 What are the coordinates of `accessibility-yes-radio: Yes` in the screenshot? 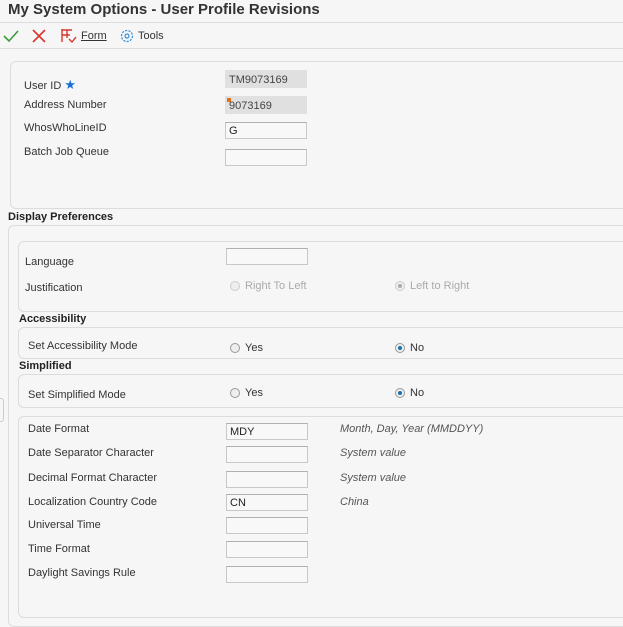 It's located at (246, 348).